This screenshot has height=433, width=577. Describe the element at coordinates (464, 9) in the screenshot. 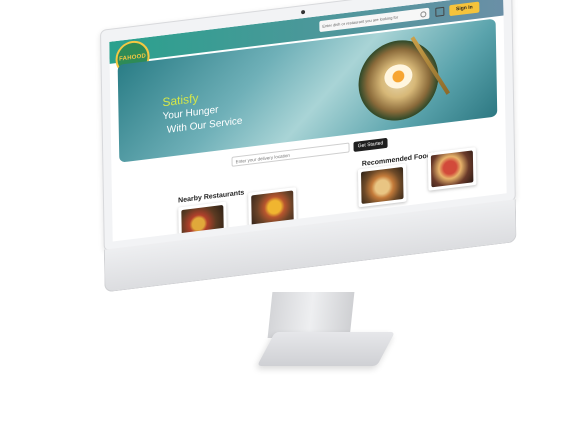

I see `sign-in-button: Sign In` at that location.